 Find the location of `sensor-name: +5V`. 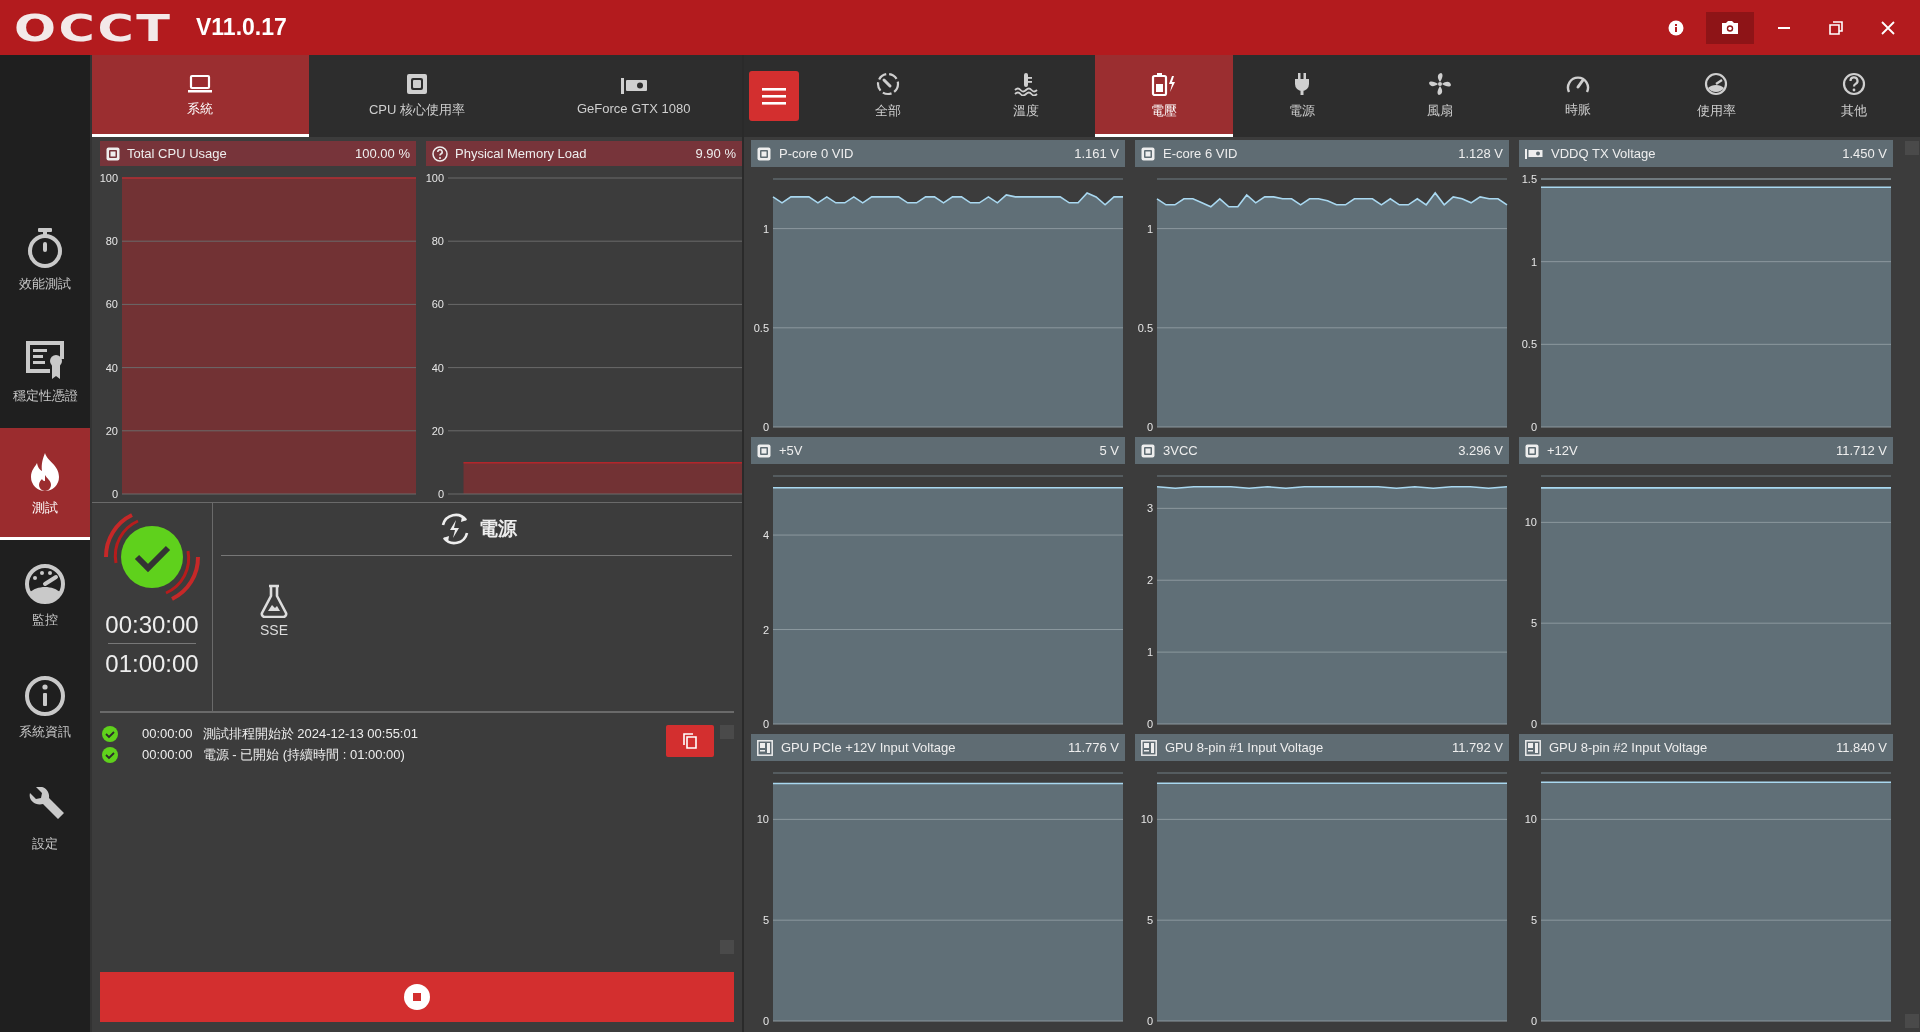

sensor-name: +5V is located at coordinates (791, 450).